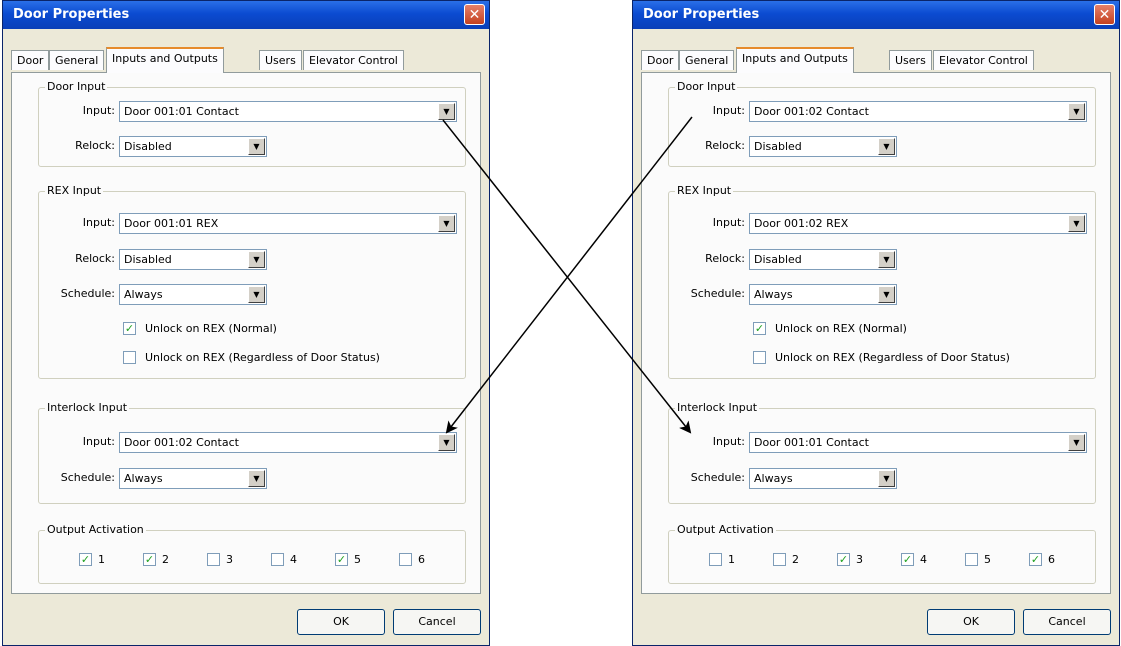 The height and width of the screenshot is (646, 1121). I want to click on selected-value: Door 001:01 Contact, so click(811, 442).